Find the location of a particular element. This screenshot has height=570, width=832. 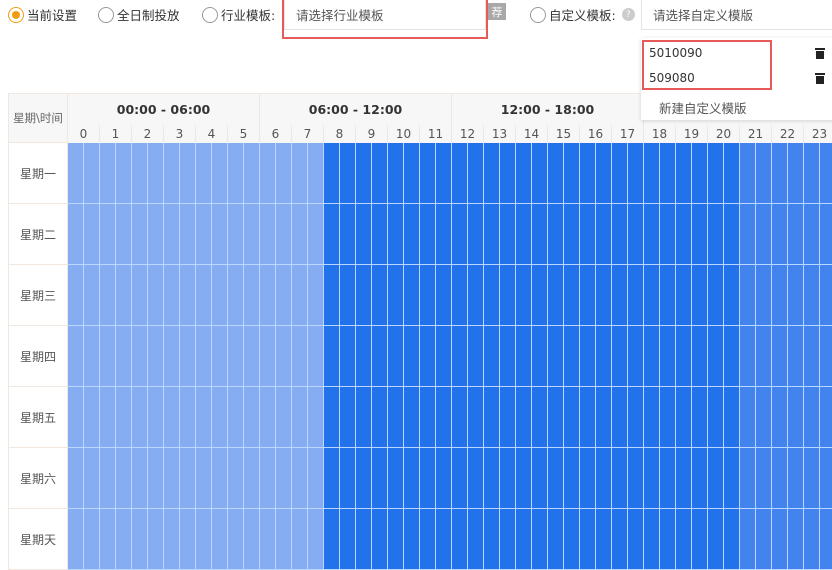

new-custom-template: 新建自定义模版 is located at coordinates (703, 107).